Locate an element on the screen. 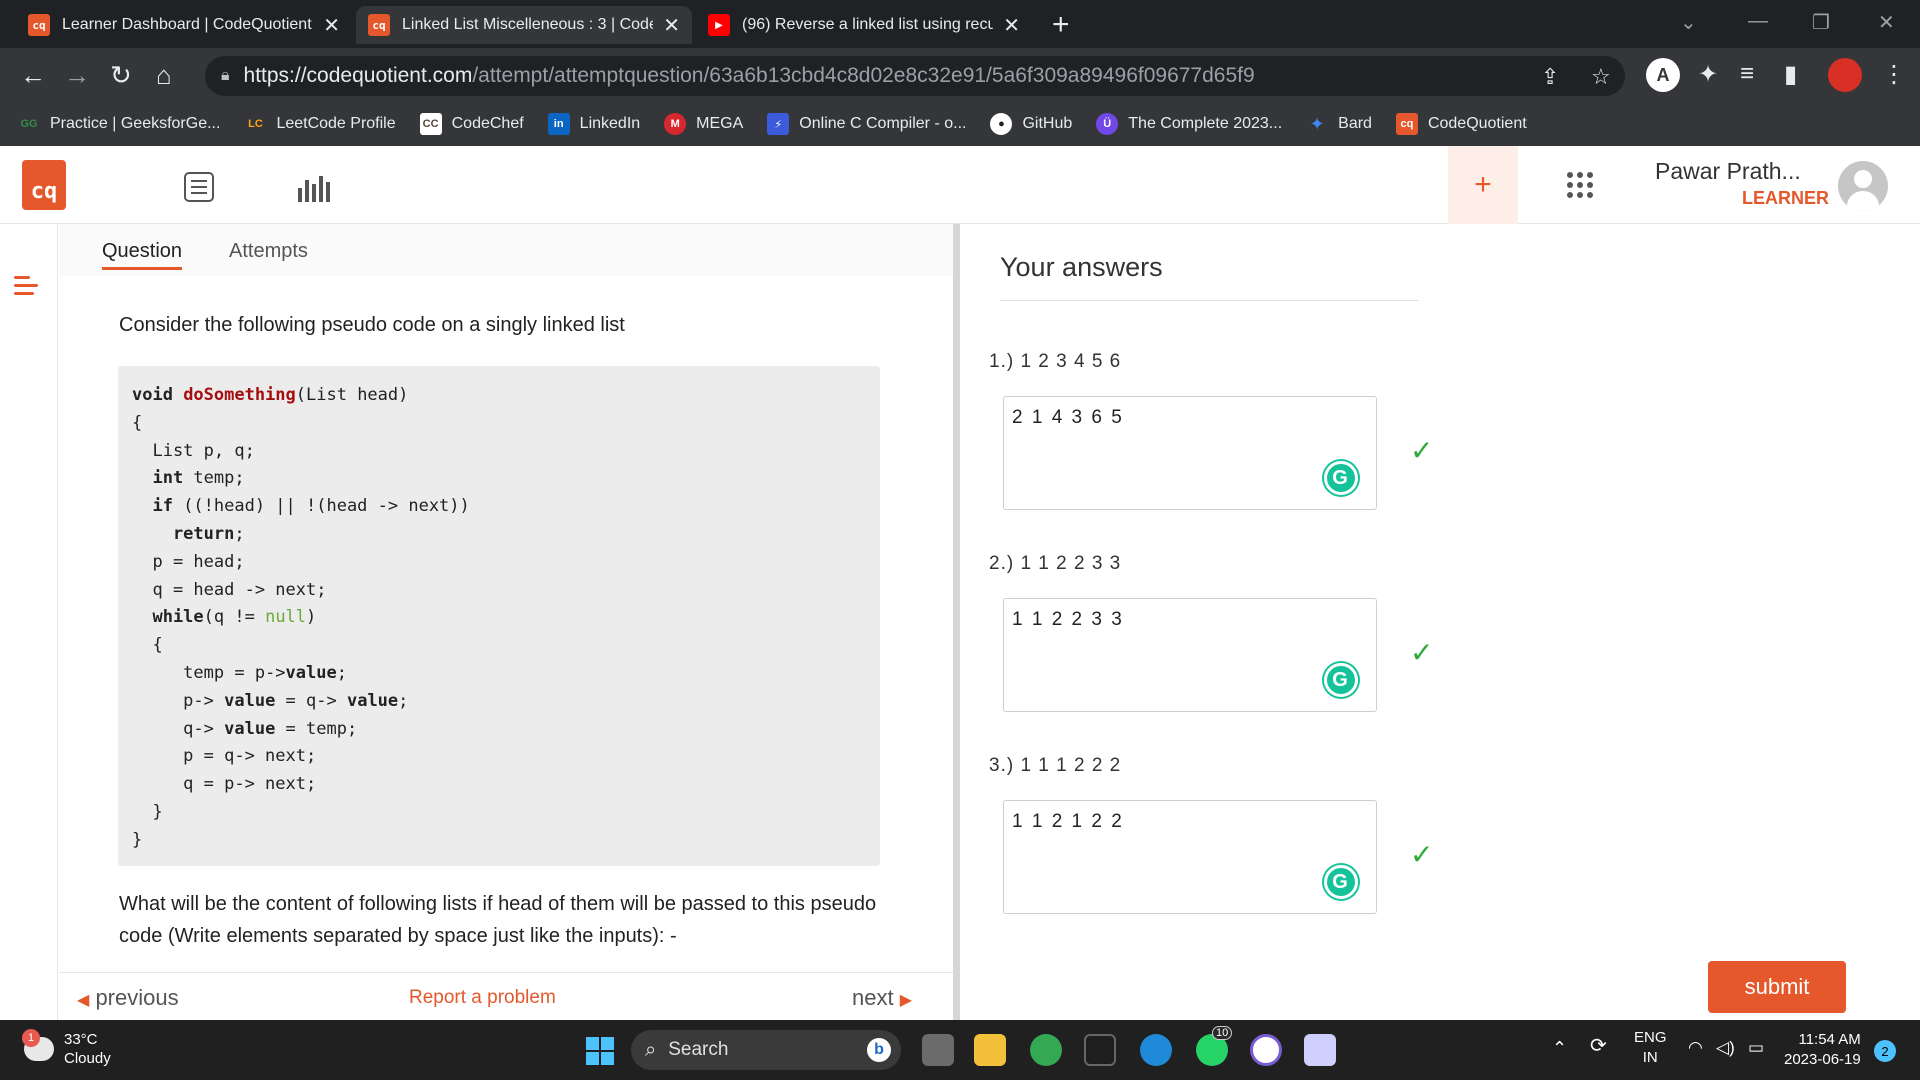 This screenshot has width=1920, height=1080. sync-icon: ⟳ is located at coordinates (1598, 1046).